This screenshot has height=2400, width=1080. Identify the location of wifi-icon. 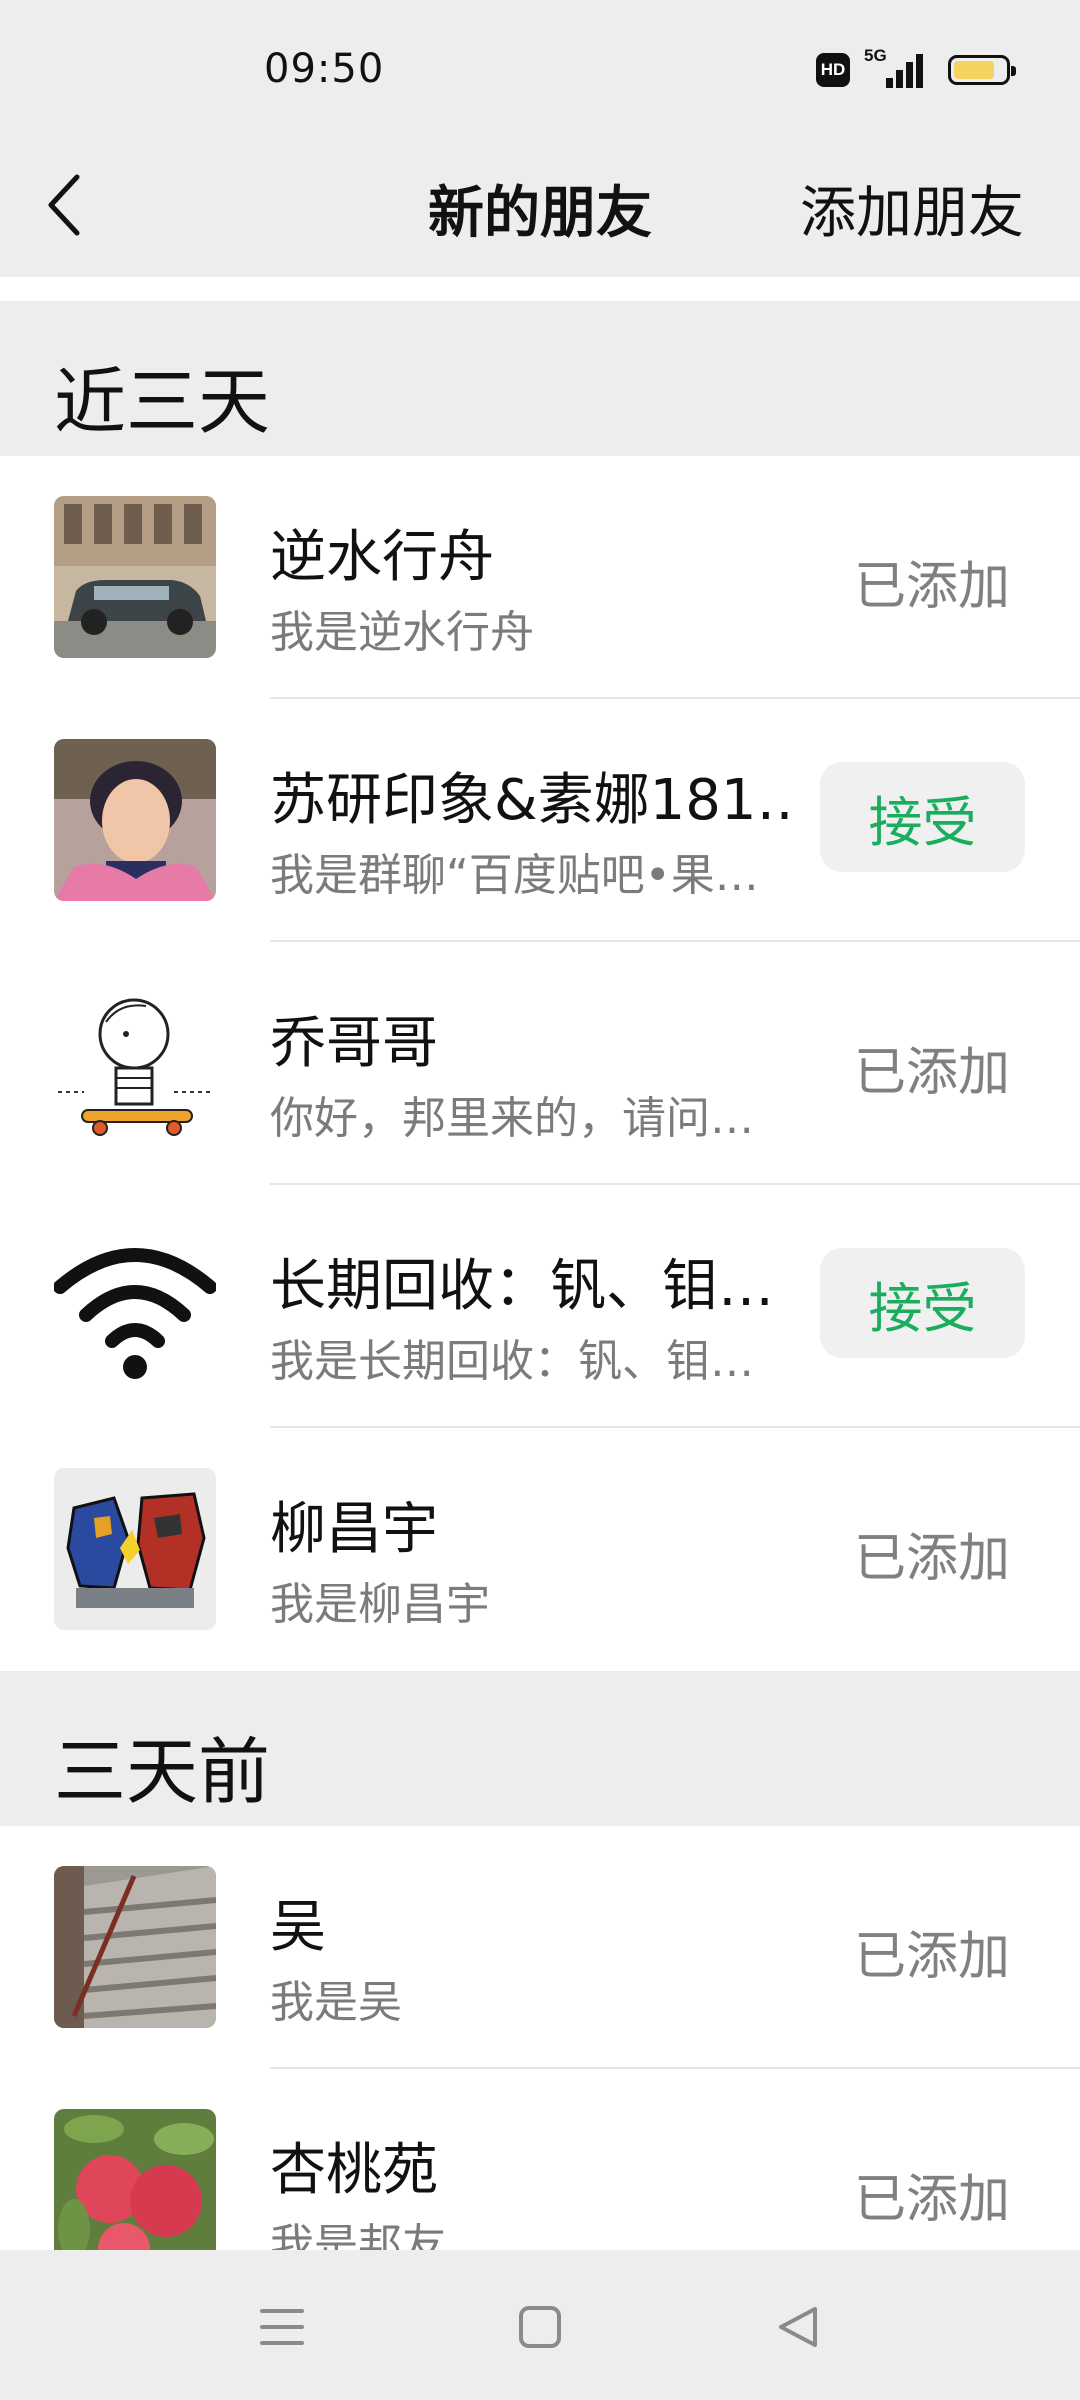
(135, 1306).